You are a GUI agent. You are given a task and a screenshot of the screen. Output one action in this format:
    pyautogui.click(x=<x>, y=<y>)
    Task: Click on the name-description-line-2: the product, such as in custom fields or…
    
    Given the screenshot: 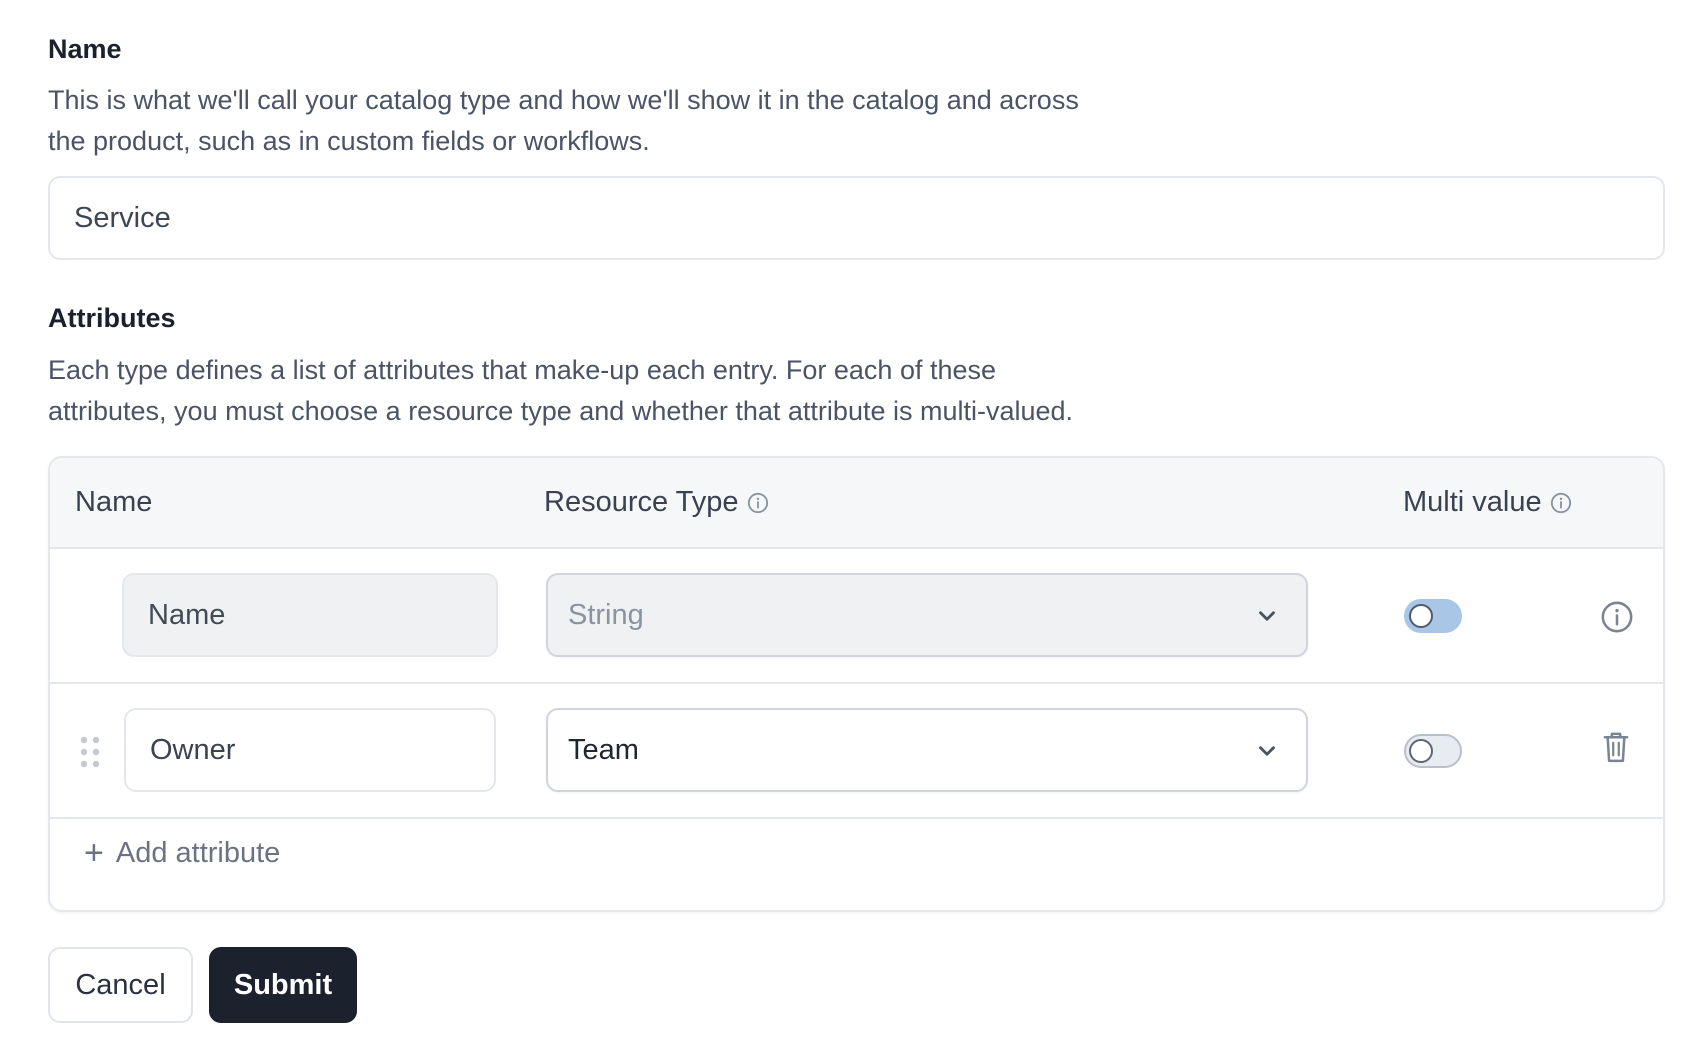 What is the action you would take?
    pyautogui.click(x=349, y=141)
    